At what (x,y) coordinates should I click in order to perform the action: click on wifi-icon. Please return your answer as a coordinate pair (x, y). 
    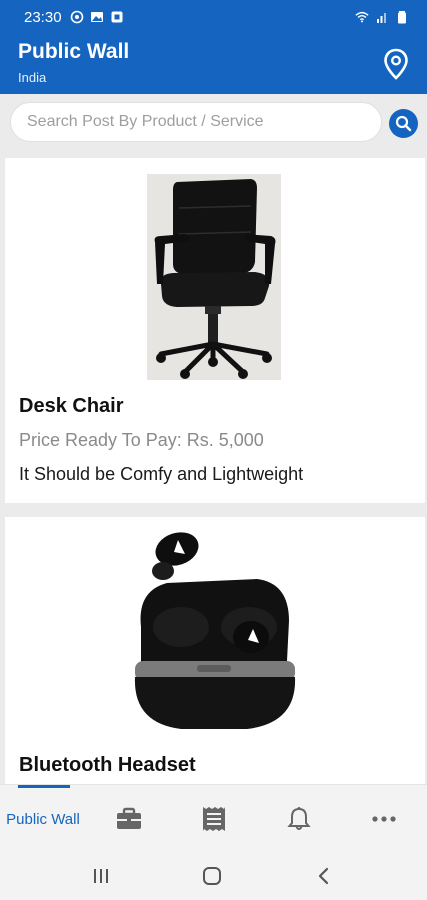
    Looking at the image, I should click on (362, 17).